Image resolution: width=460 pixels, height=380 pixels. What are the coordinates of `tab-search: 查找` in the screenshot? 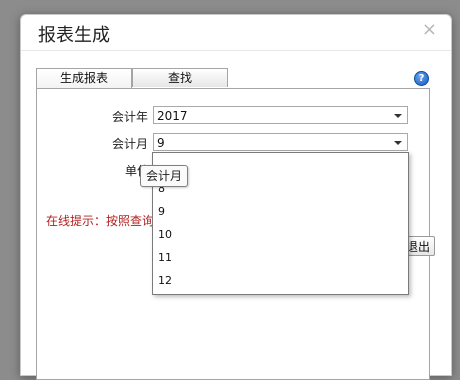 It's located at (180, 77).